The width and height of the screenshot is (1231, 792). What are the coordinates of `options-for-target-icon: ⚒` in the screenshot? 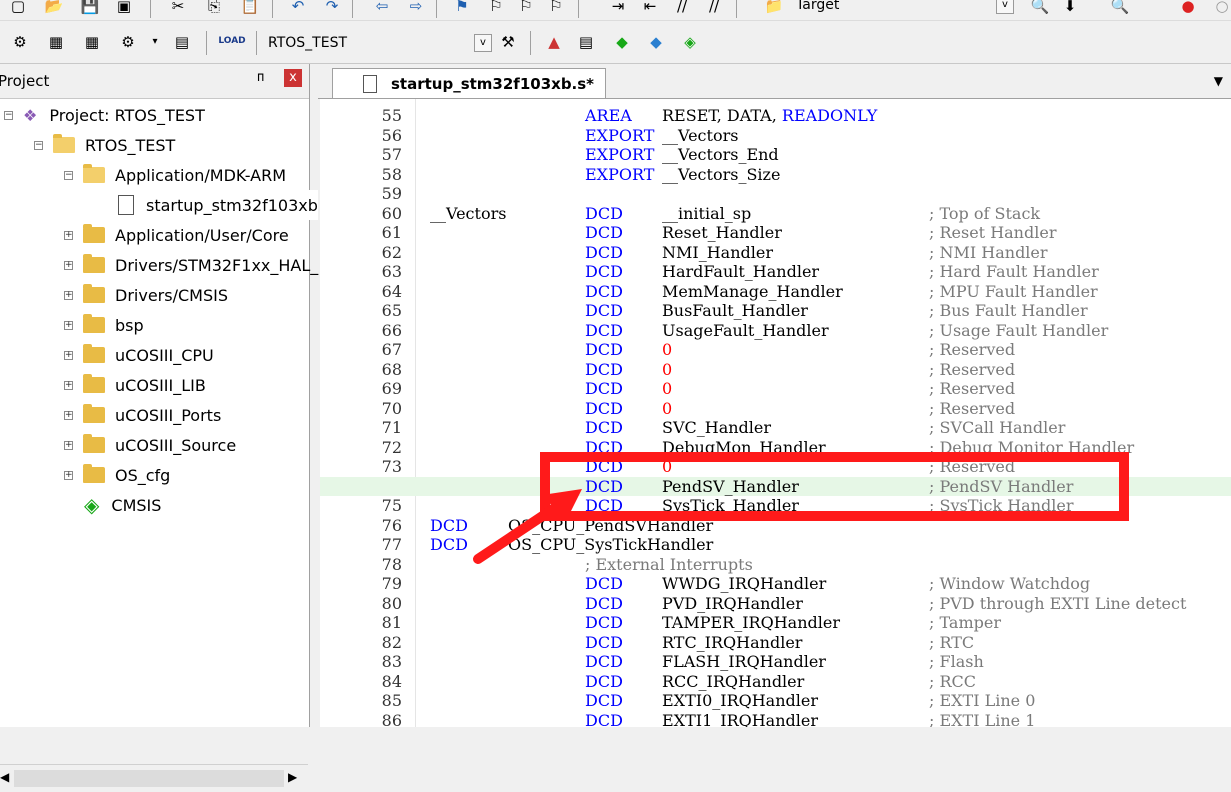 It's located at (508, 42).